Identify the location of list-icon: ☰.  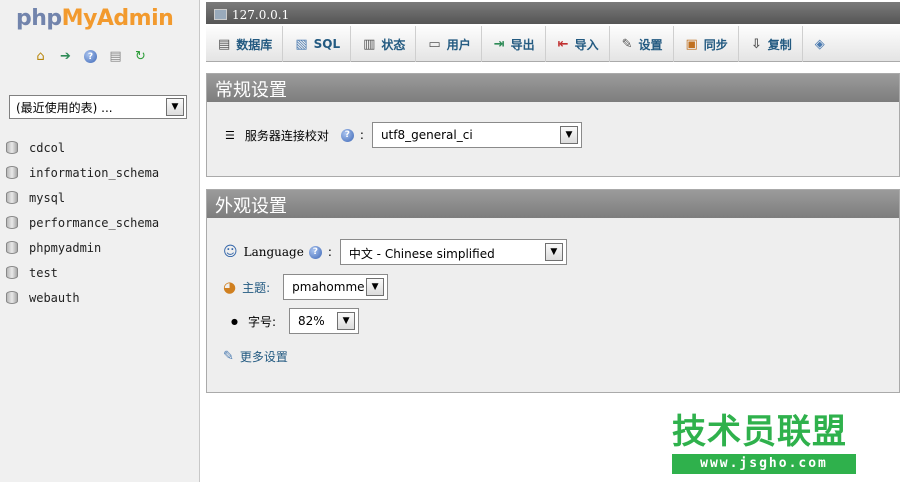
(230, 135).